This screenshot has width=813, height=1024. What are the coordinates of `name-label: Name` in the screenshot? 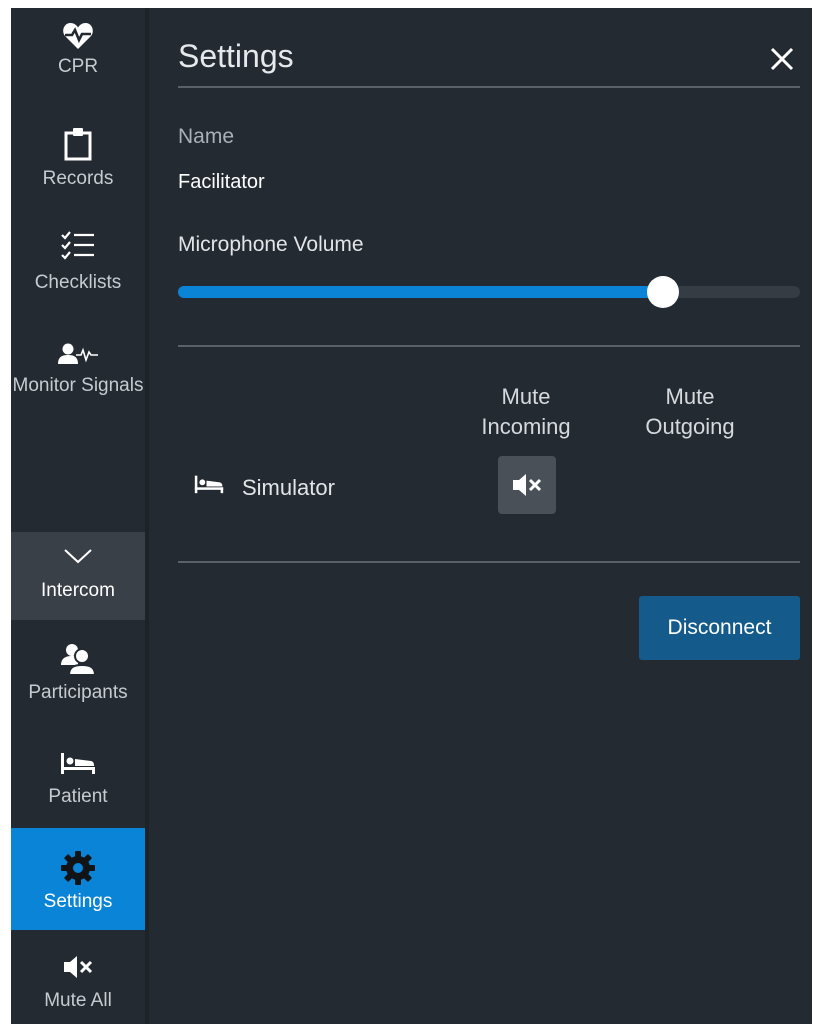 It's located at (206, 136).